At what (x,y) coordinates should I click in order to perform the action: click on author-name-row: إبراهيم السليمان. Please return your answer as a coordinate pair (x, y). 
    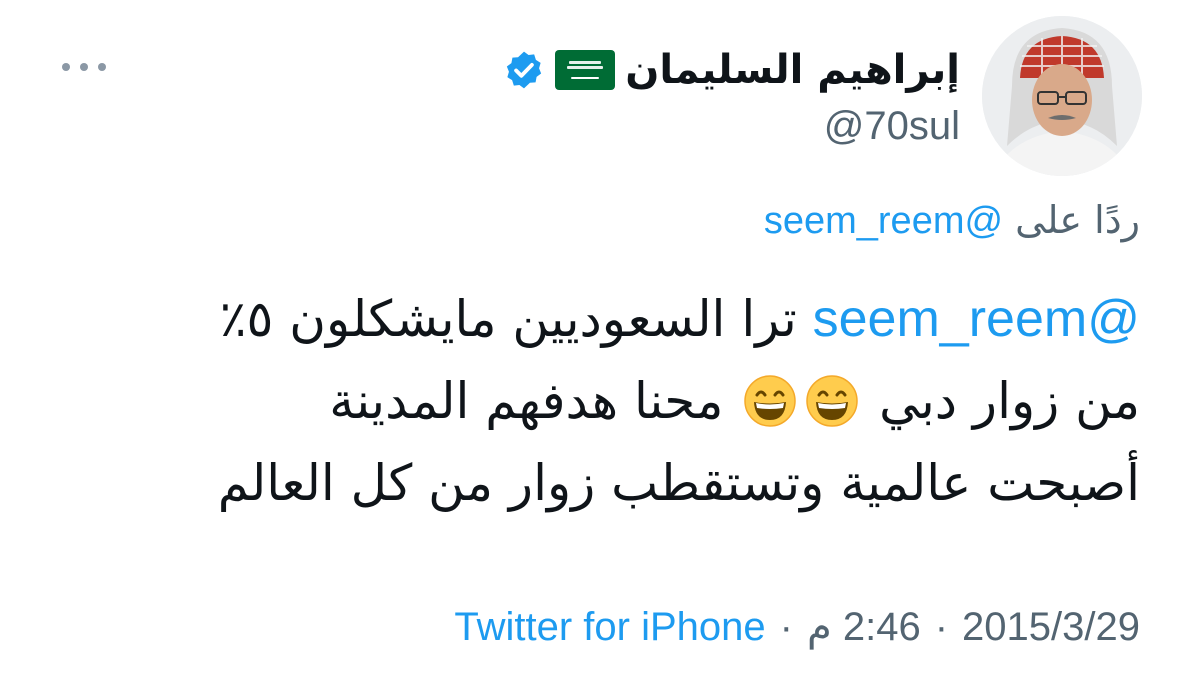
    Looking at the image, I should click on (731, 70).